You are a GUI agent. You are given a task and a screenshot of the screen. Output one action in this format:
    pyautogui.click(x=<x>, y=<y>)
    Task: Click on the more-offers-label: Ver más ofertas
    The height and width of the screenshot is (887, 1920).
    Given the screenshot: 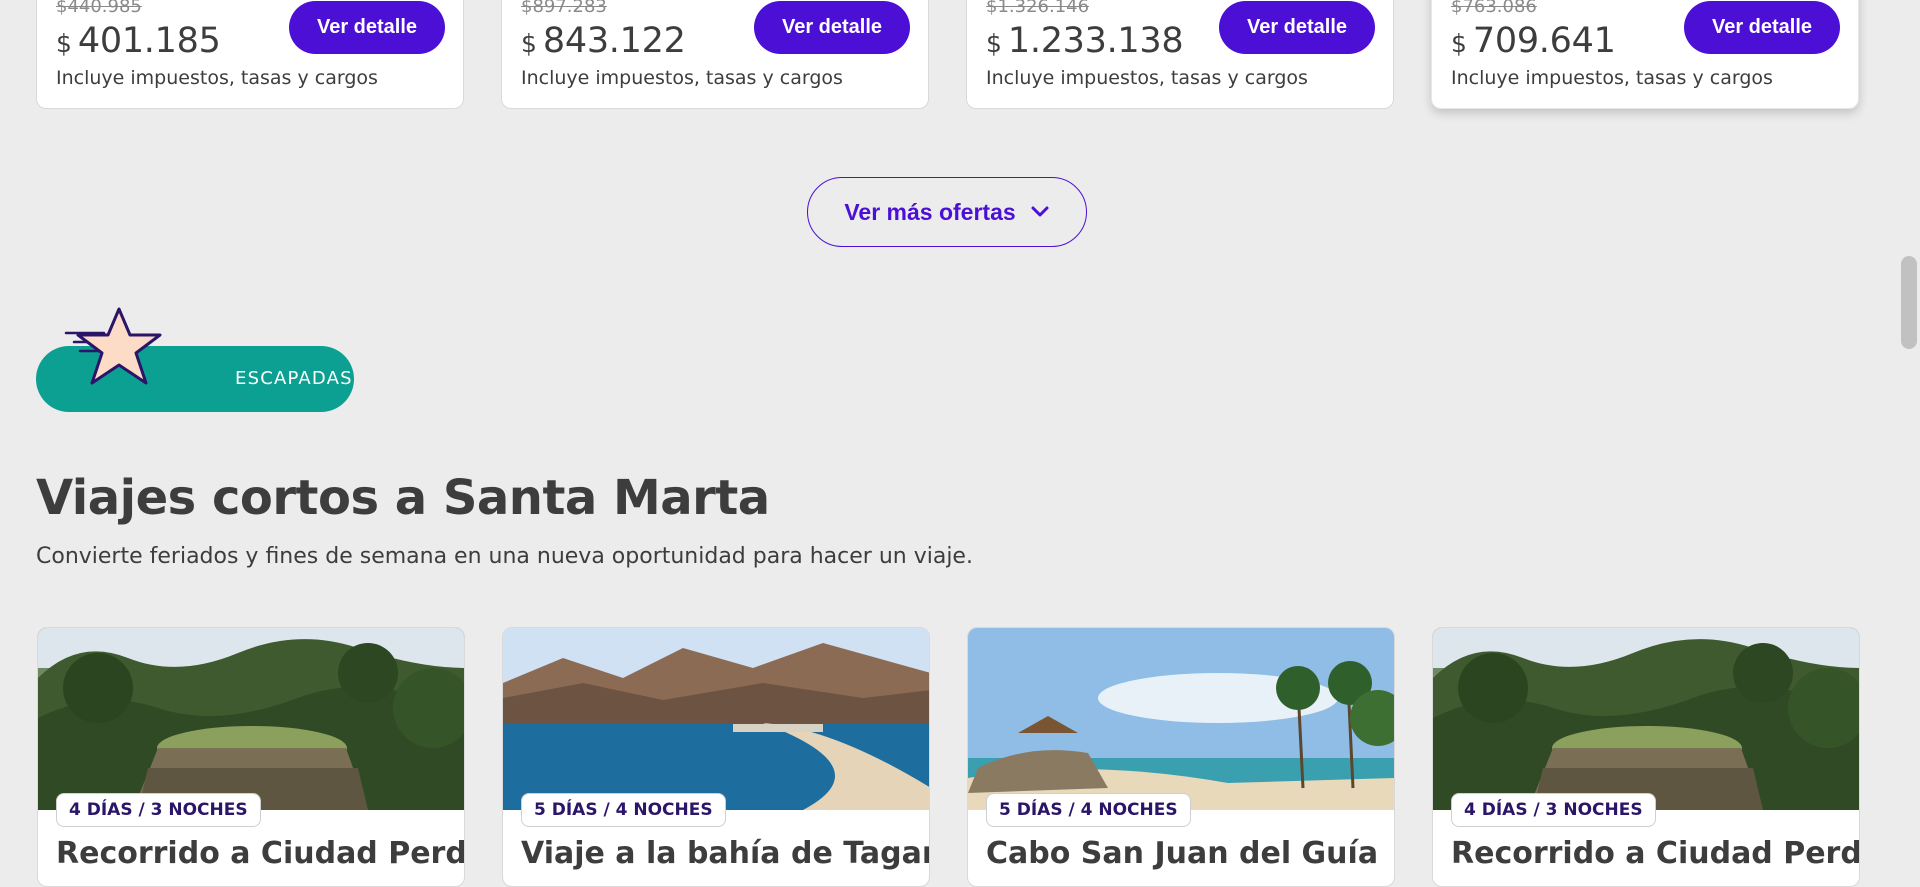 What is the action you would take?
    pyautogui.click(x=930, y=211)
    